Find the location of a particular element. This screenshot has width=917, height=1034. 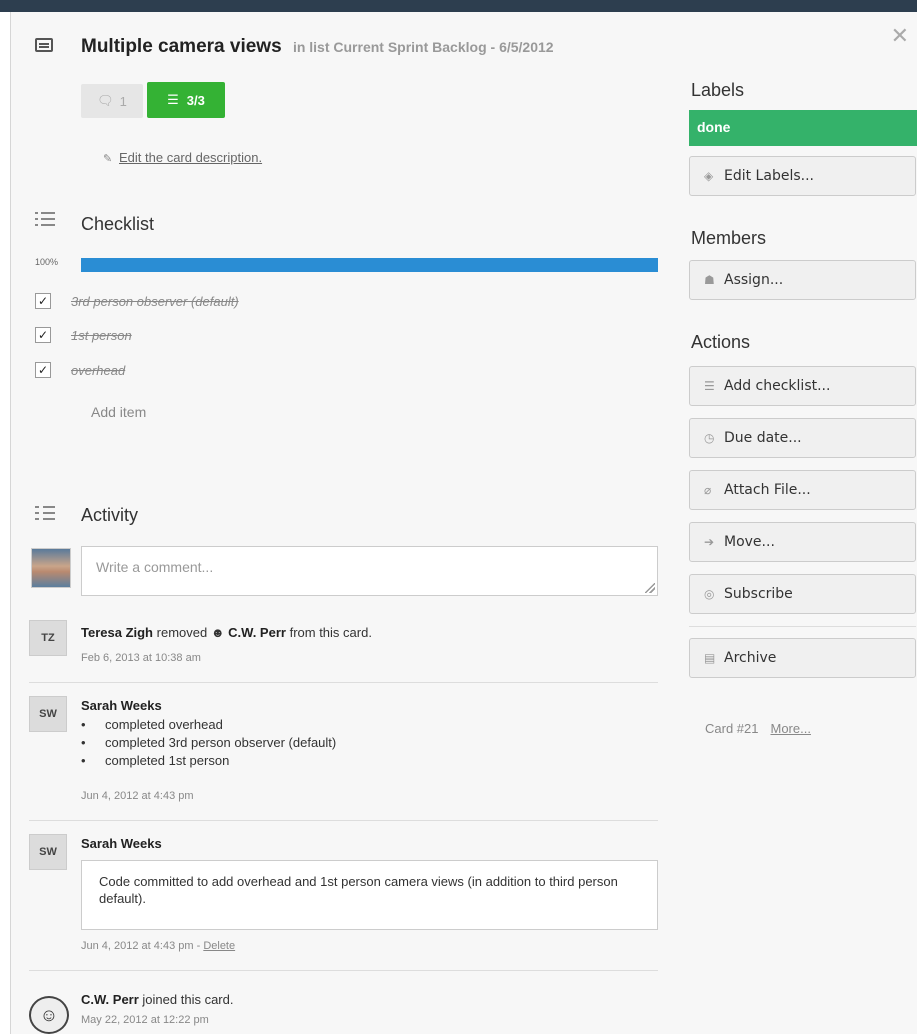

activity-user: Teresa Zigh is located at coordinates (117, 632).